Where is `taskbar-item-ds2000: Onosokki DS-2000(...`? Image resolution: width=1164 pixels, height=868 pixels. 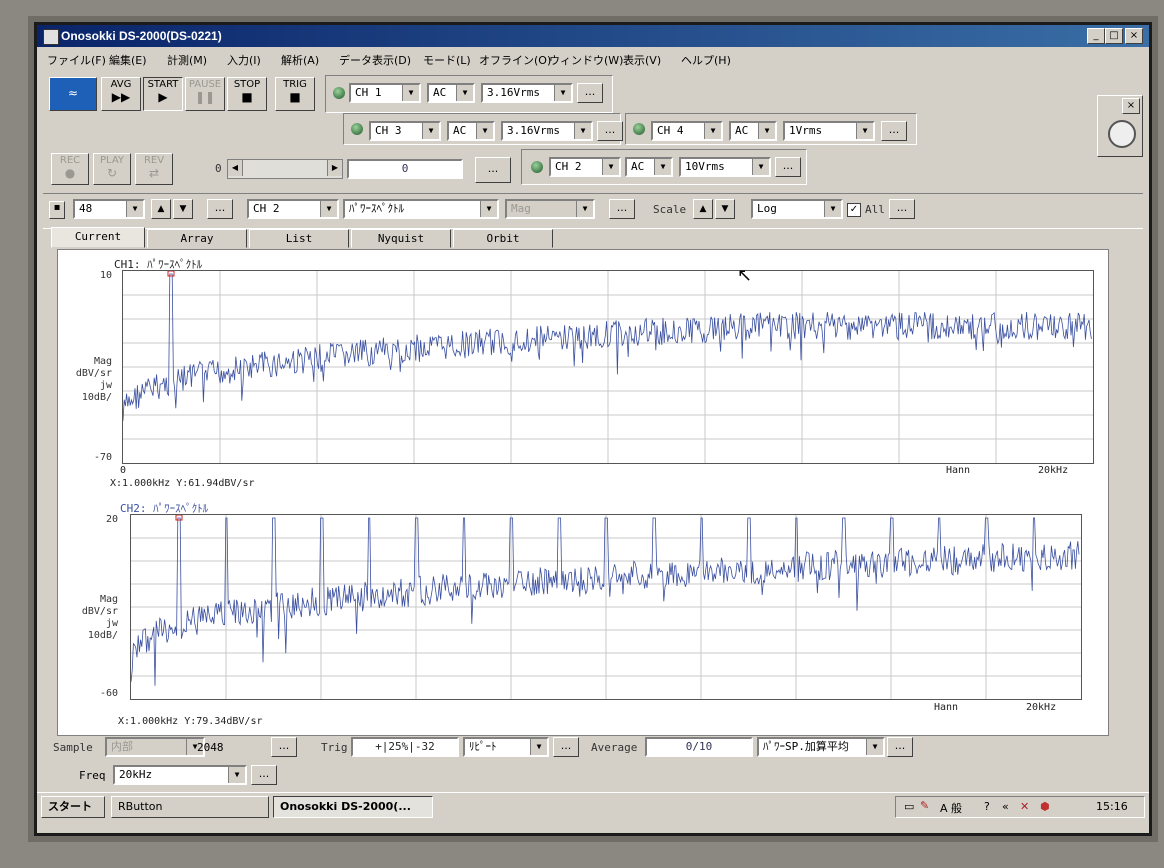 taskbar-item-ds2000: Onosokki DS-2000(... is located at coordinates (353, 807).